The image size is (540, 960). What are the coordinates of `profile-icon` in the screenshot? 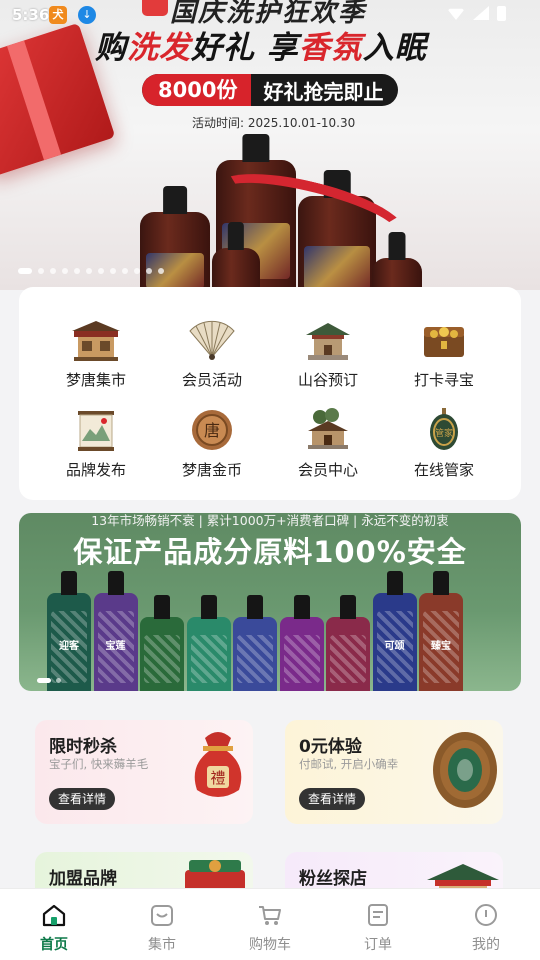 It's located at (486, 915).